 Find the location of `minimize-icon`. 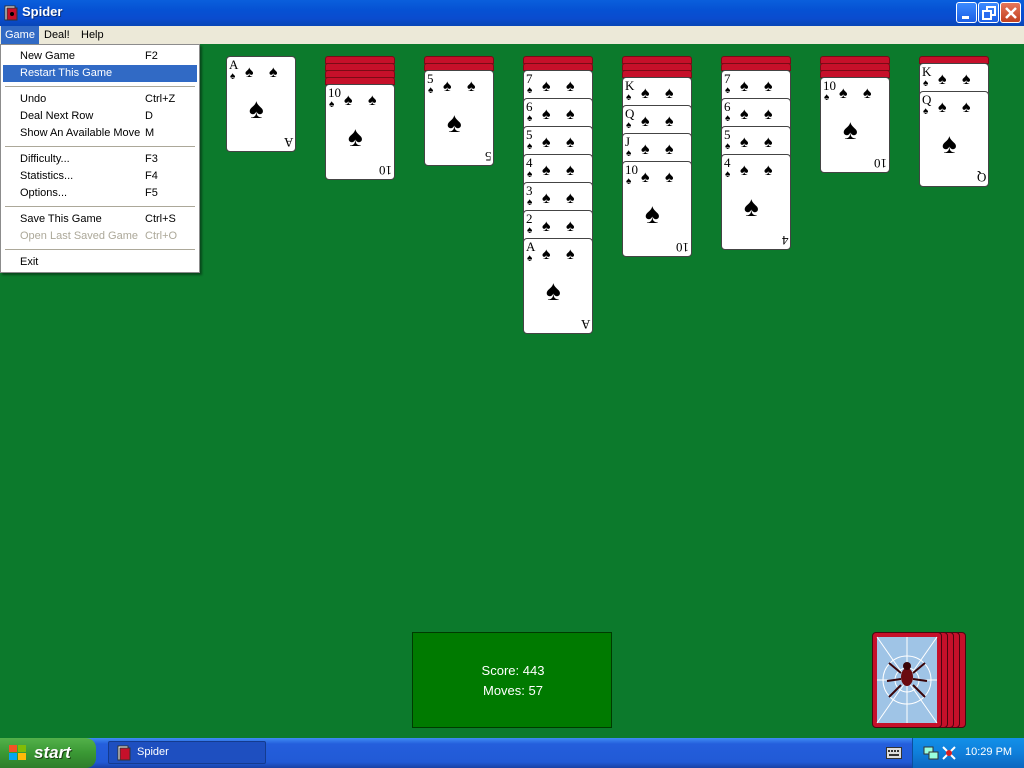

minimize-icon is located at coordinates (965, 17).